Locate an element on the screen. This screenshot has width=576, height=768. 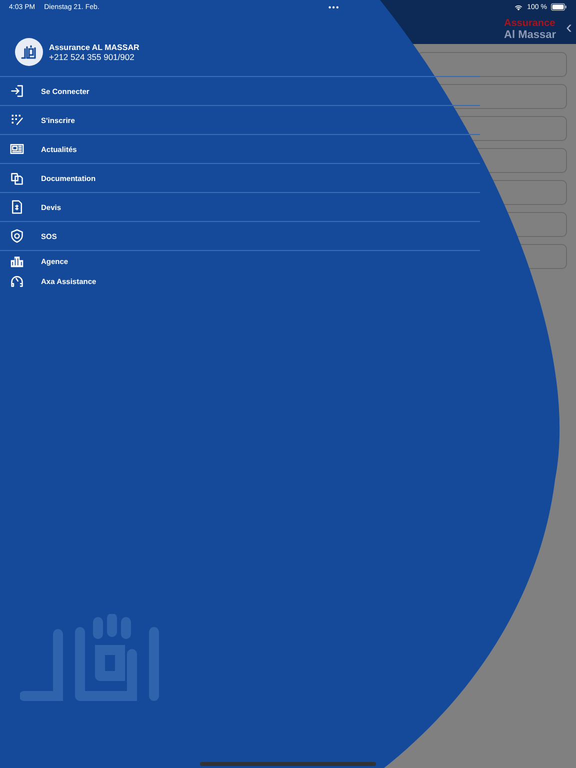
grid-pencil-icon is located at coordinates (17, 120).